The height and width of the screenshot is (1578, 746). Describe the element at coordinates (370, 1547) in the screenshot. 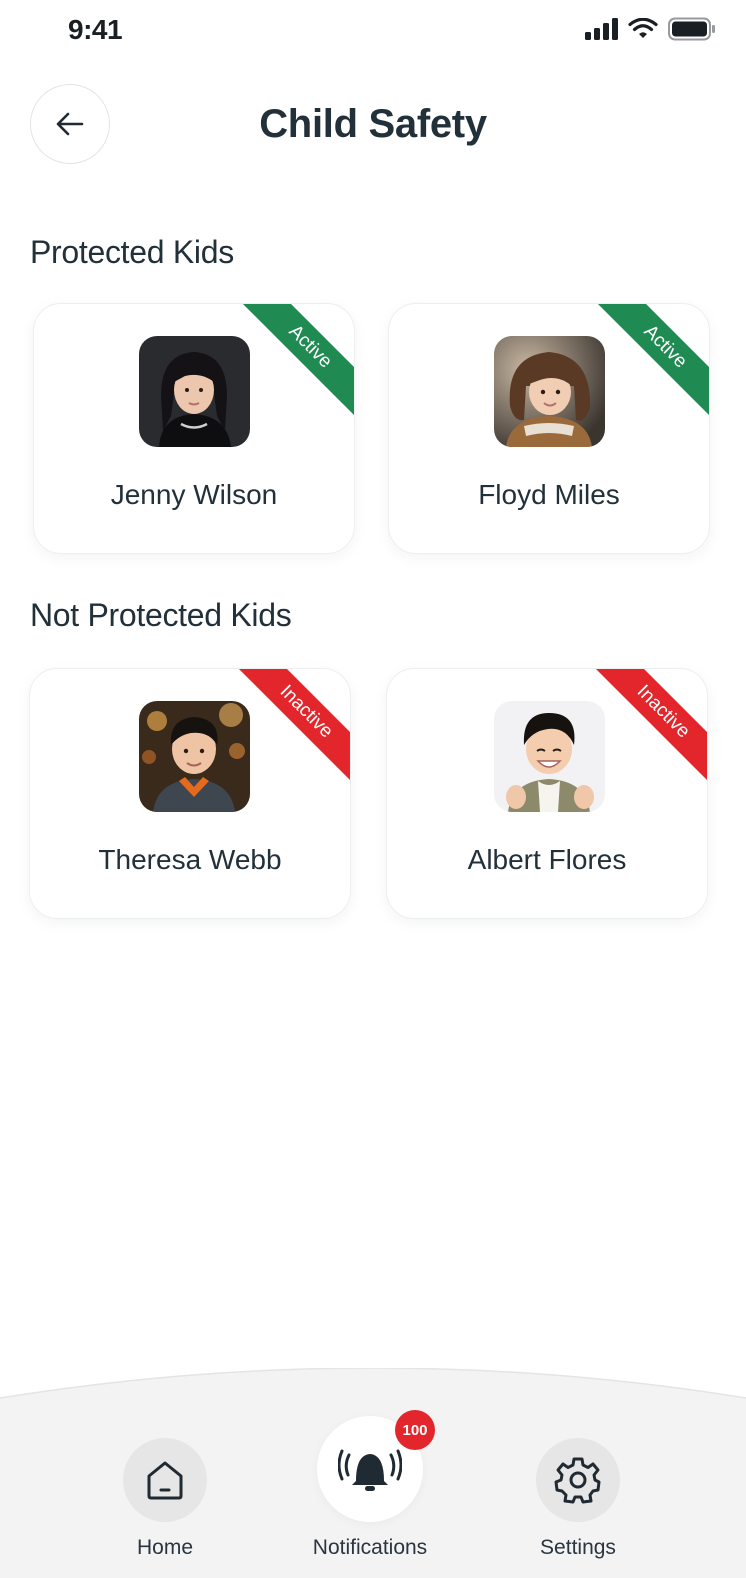

I see `nav-notifications-label: Notifications` at that location.